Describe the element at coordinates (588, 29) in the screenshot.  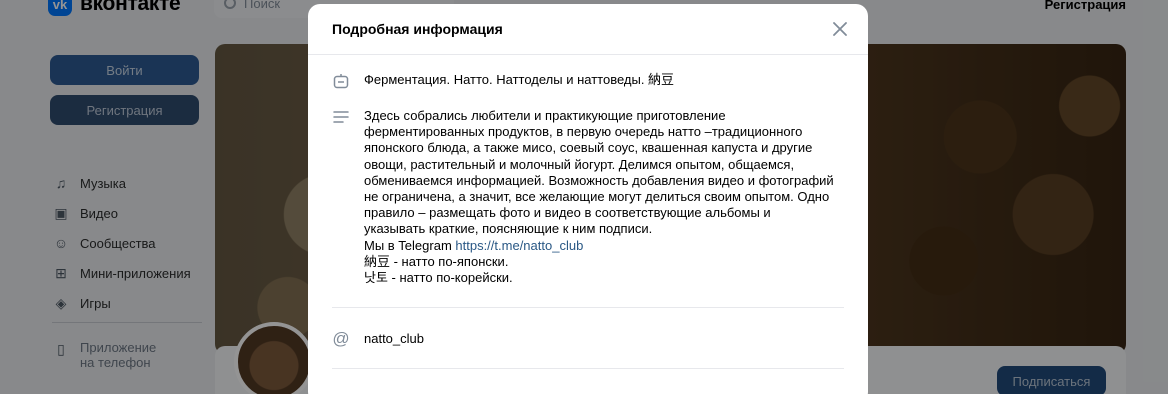
I see `modal-header: Подробная информация` at that location.